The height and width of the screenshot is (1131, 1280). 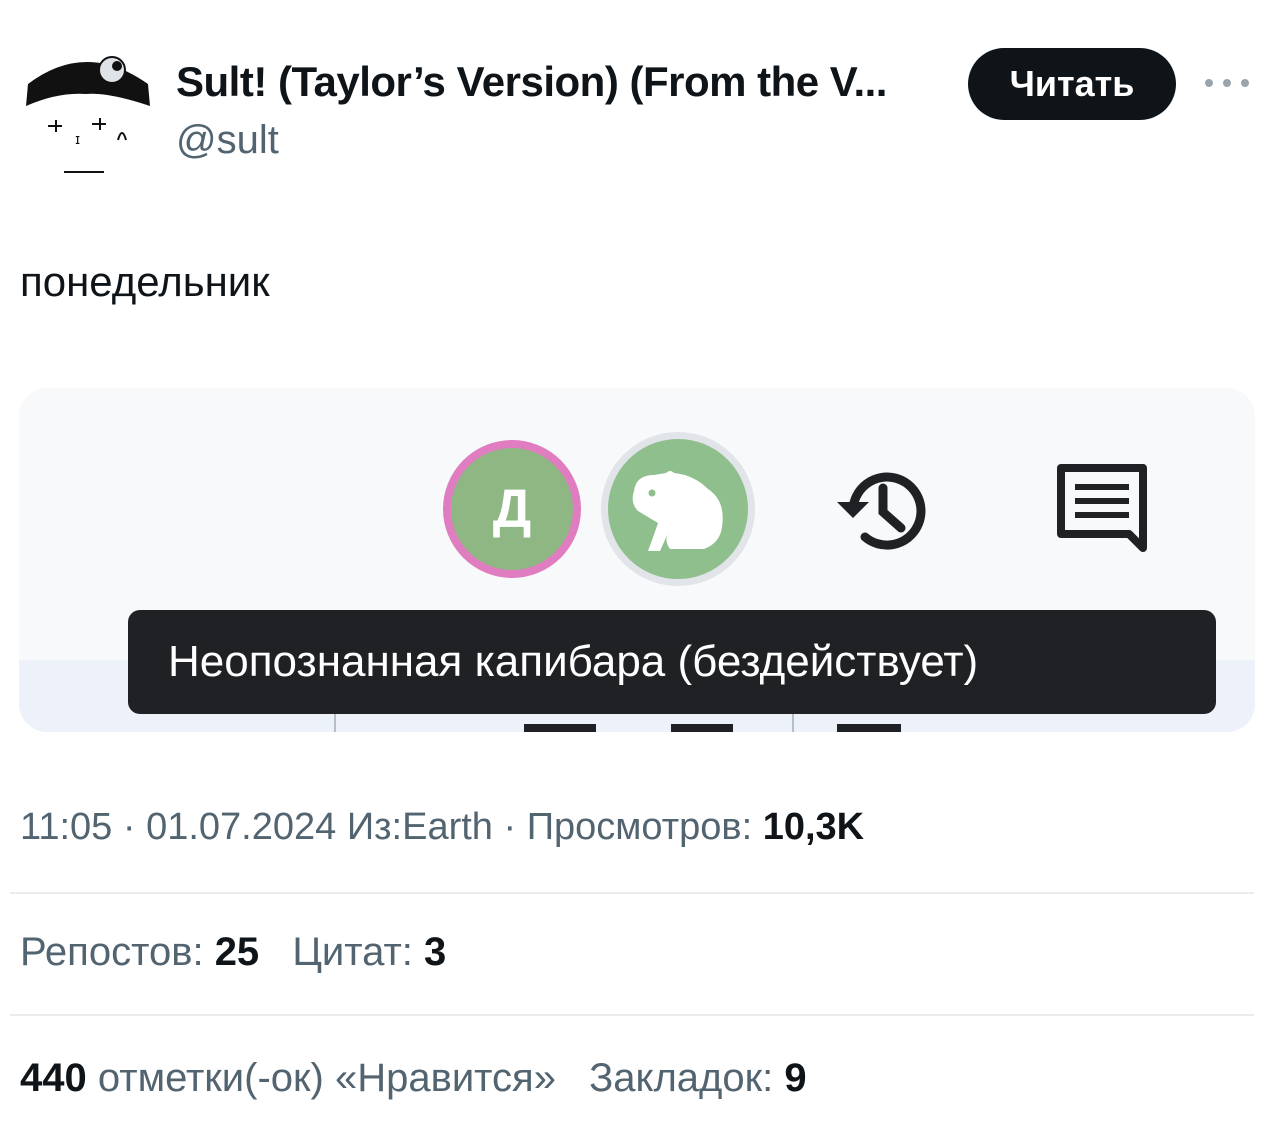 I want to click on user-avatar-capybara, so click(x=678, y=509).